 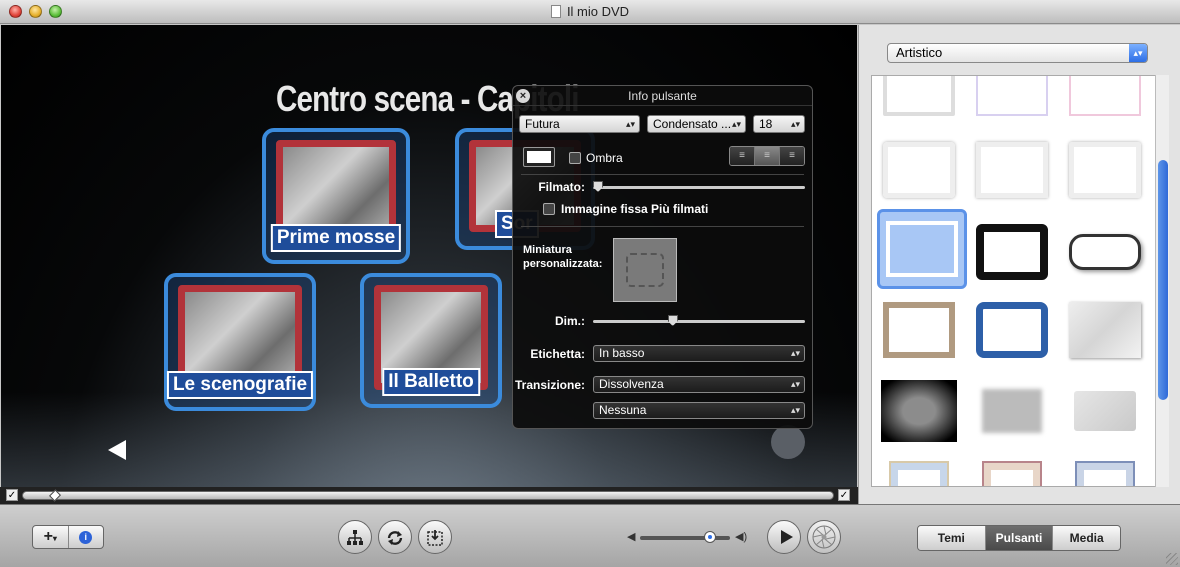 I want to click on map-icon, so click(x=355, y=537).